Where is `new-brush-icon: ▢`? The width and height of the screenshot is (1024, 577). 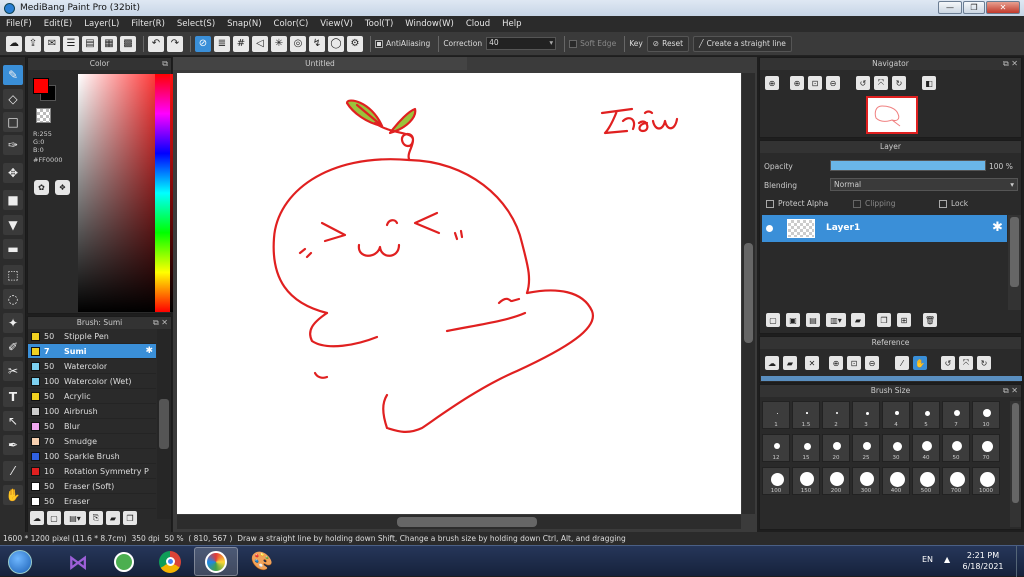 new-brush-icon: ▢ is located at coordinates (54, 518).